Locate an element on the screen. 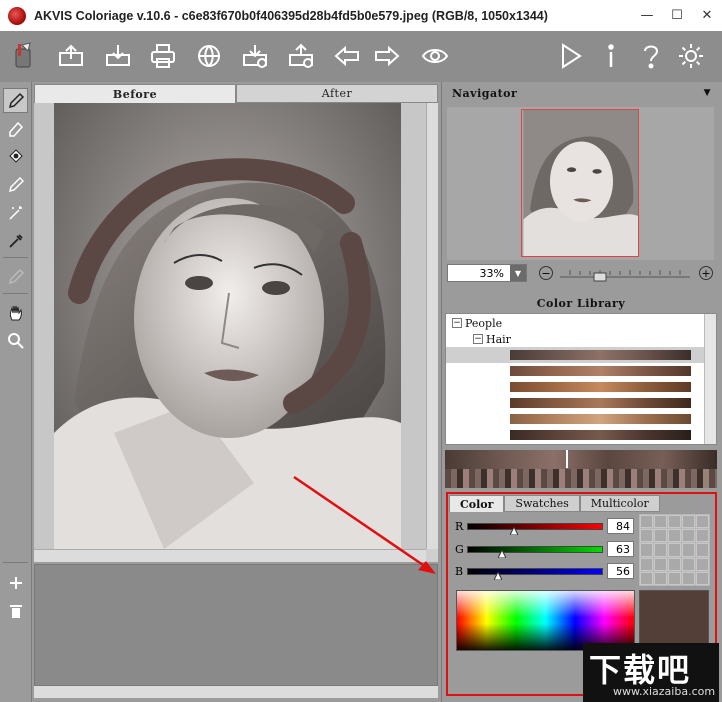  library-title: Color Library is located at coordinates (581, 303).